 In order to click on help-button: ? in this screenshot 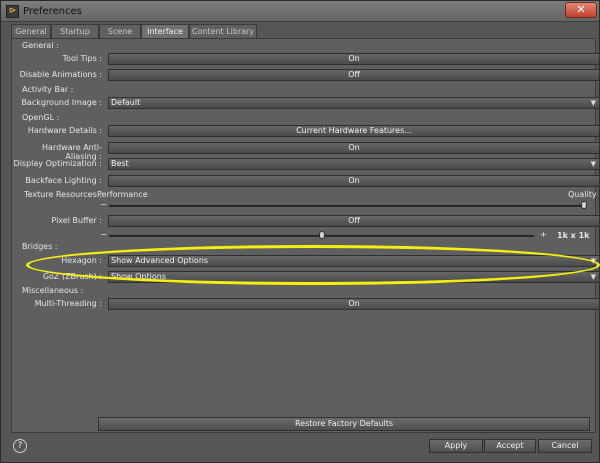, I will do `click(20, 446)`.